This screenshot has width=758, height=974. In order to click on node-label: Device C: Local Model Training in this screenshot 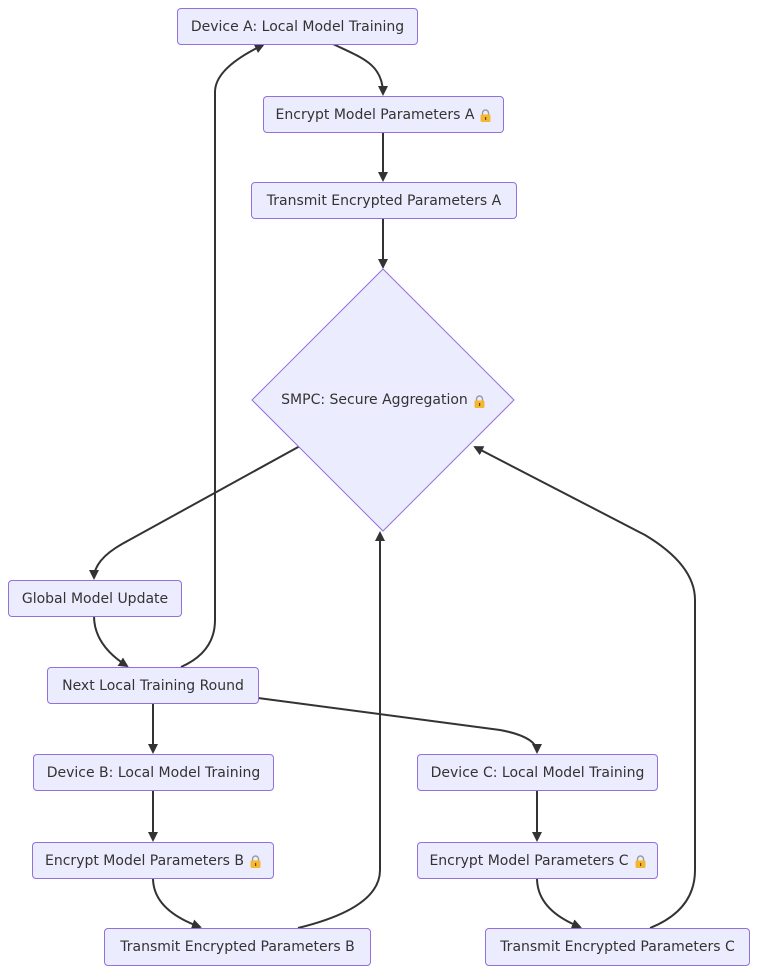, I will do `click(537, 772)`.